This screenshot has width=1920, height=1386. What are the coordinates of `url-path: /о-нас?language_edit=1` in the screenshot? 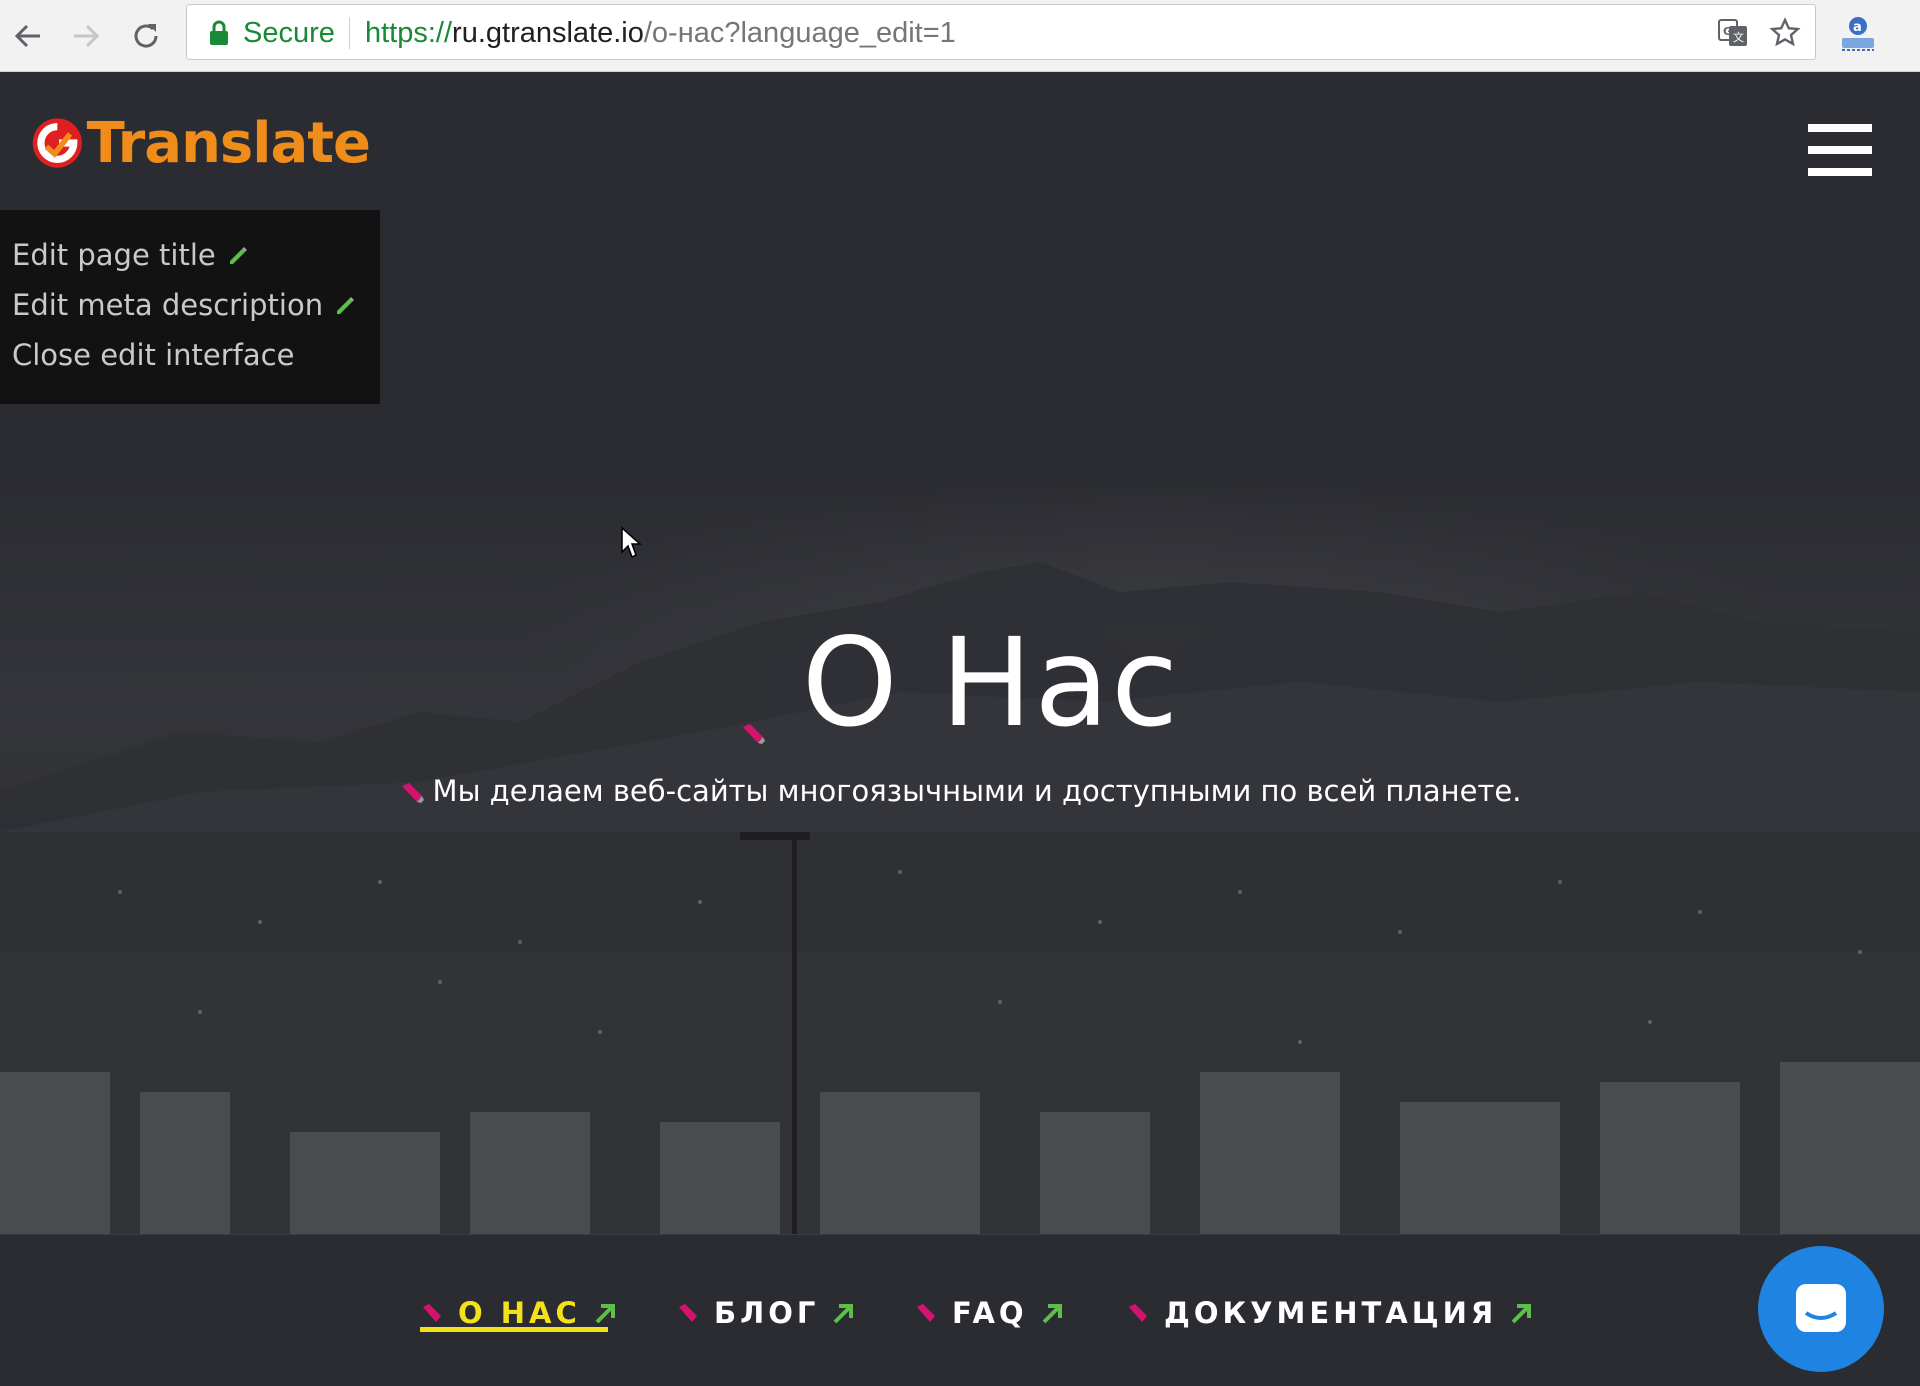 It's located at (799, 32).